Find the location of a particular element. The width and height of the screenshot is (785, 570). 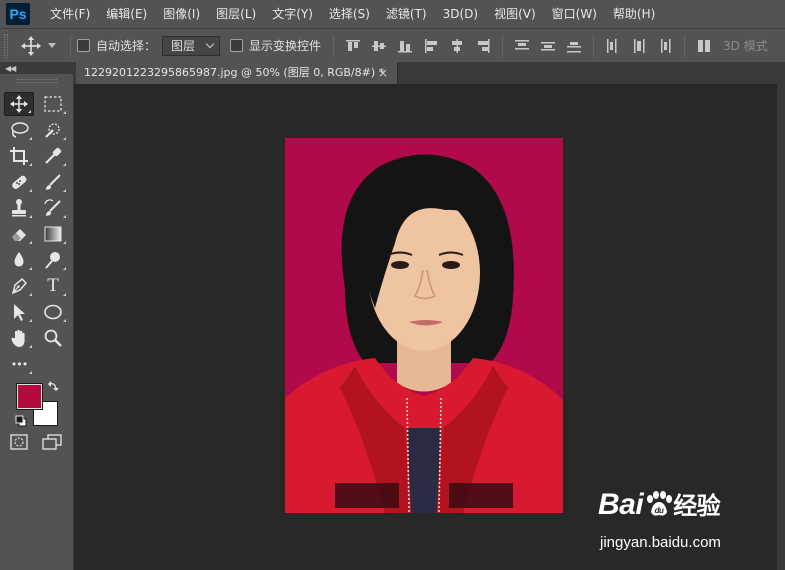

screen-mode-icon is located at coordinates (52, 442).